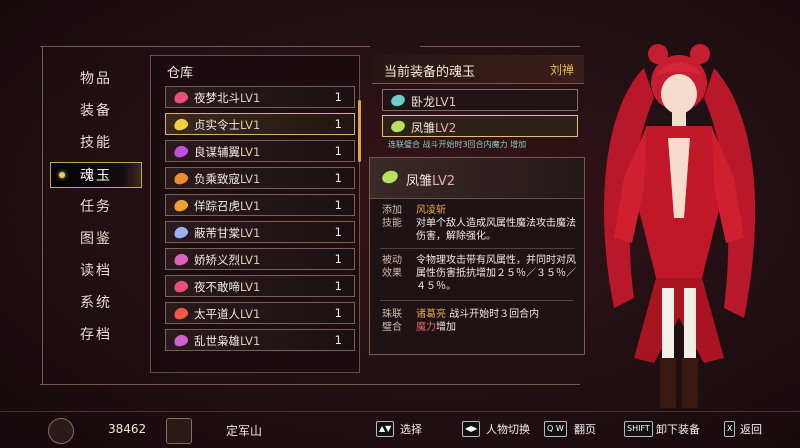  I want to click on warehouse-item-label: 娇矫义烈LV1, so click(227, 260).